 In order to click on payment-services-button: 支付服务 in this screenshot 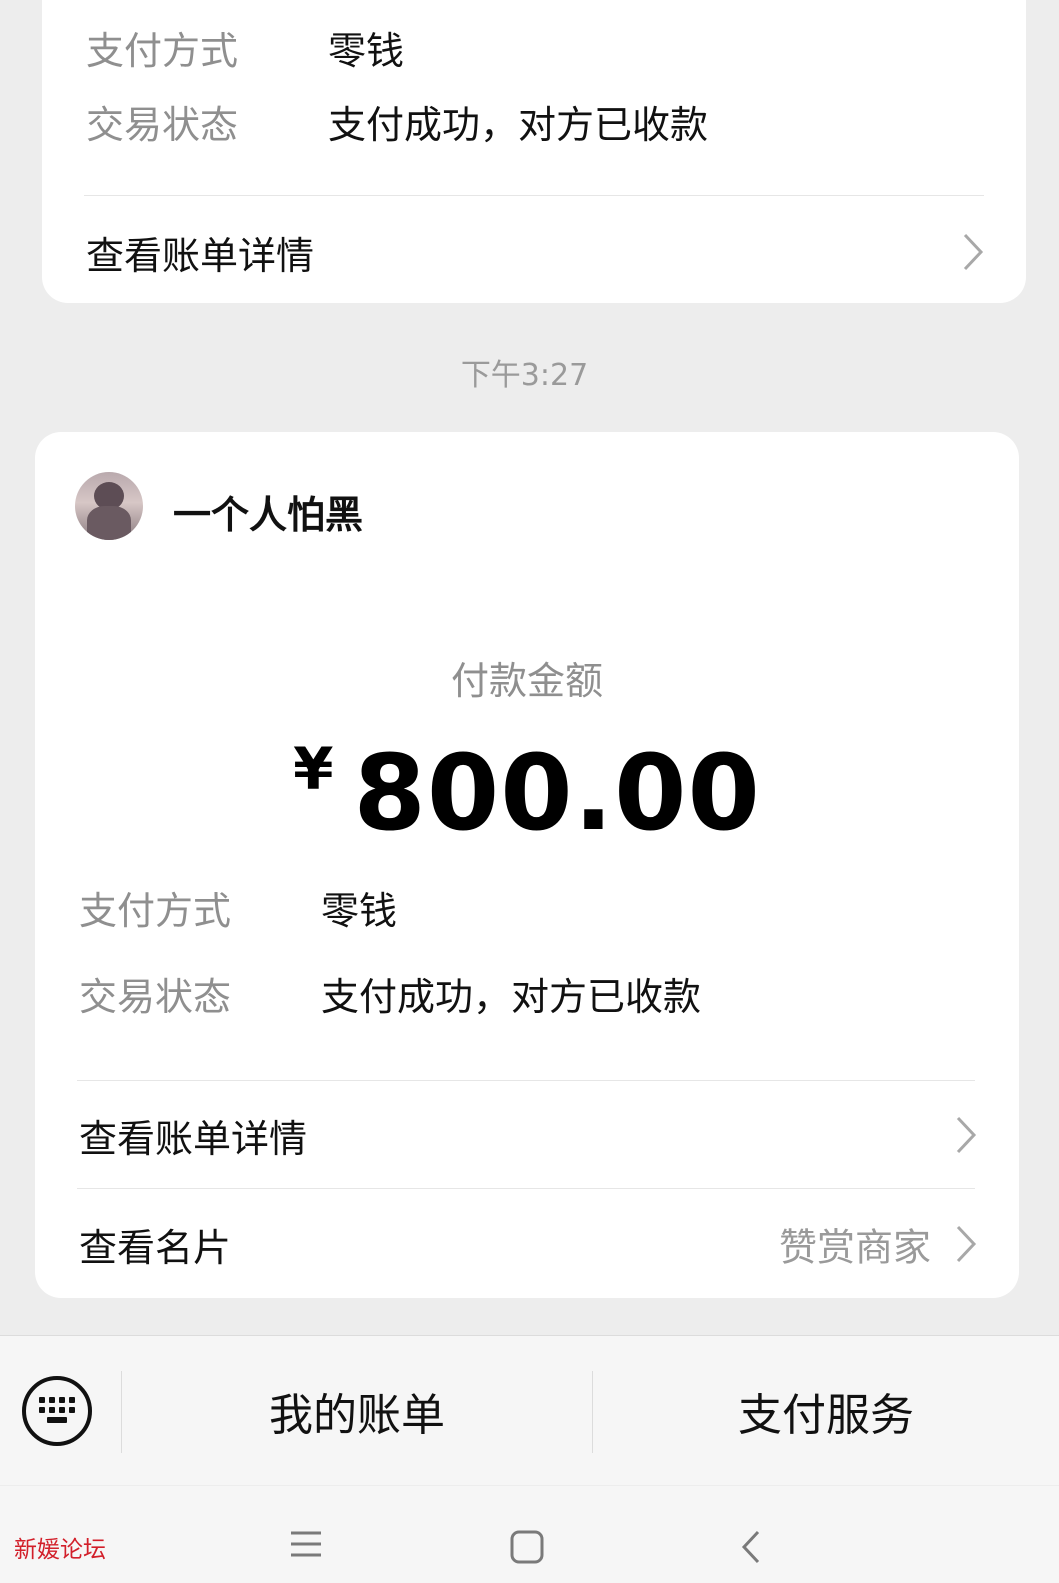, I will do `click(826, 1411)`.